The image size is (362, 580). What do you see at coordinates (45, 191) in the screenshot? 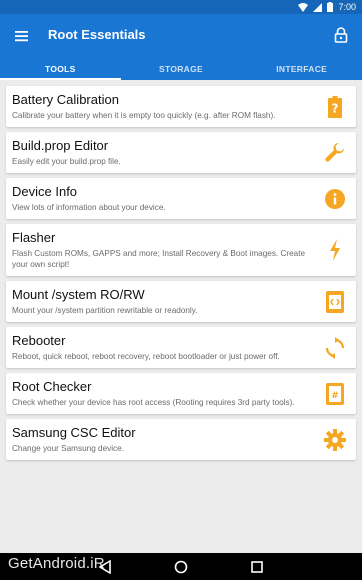
I see `item-title: Device Info` at bounding box center [45, 191].